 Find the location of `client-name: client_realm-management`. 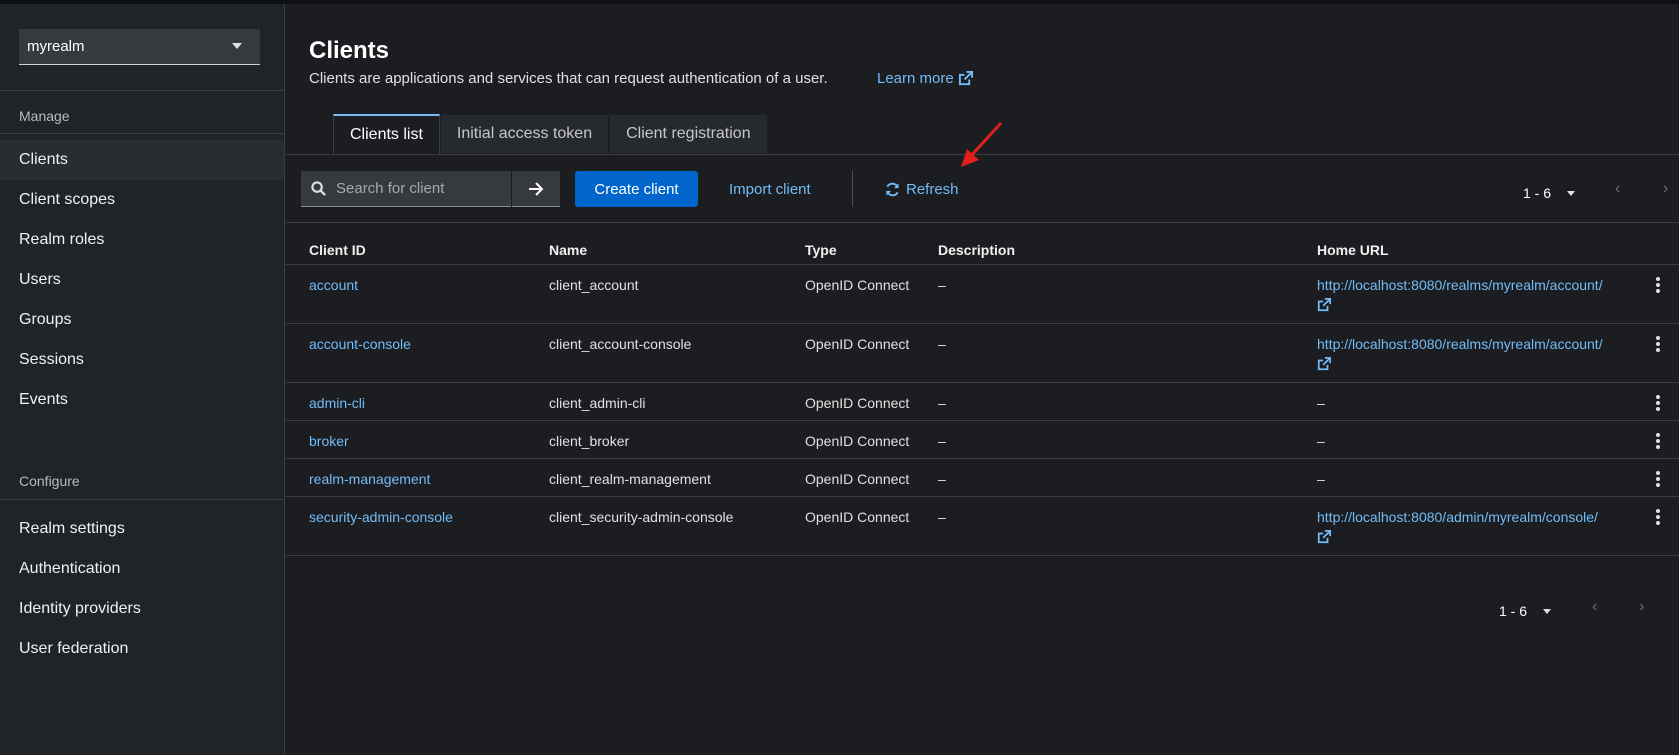

client-name: client_realm-management is located at coordinates (630, 479).